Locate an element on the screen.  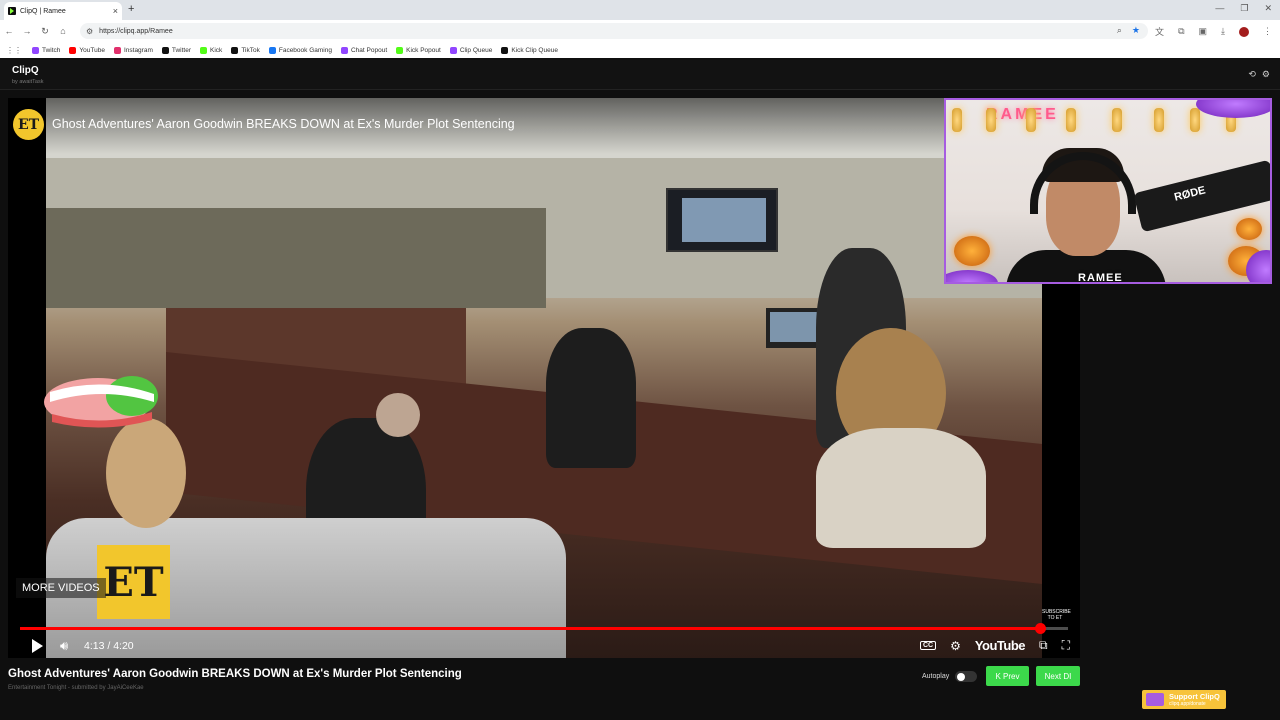
clipq-favicon-icon is located at coordinates (12, 11).